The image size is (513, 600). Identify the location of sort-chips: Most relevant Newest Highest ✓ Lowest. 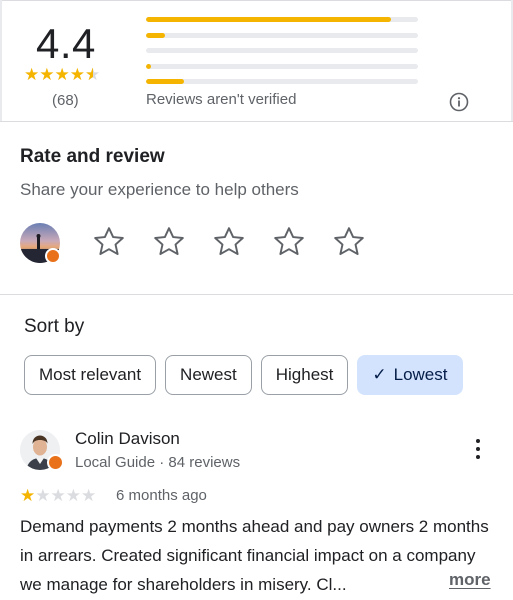
(243, 375).